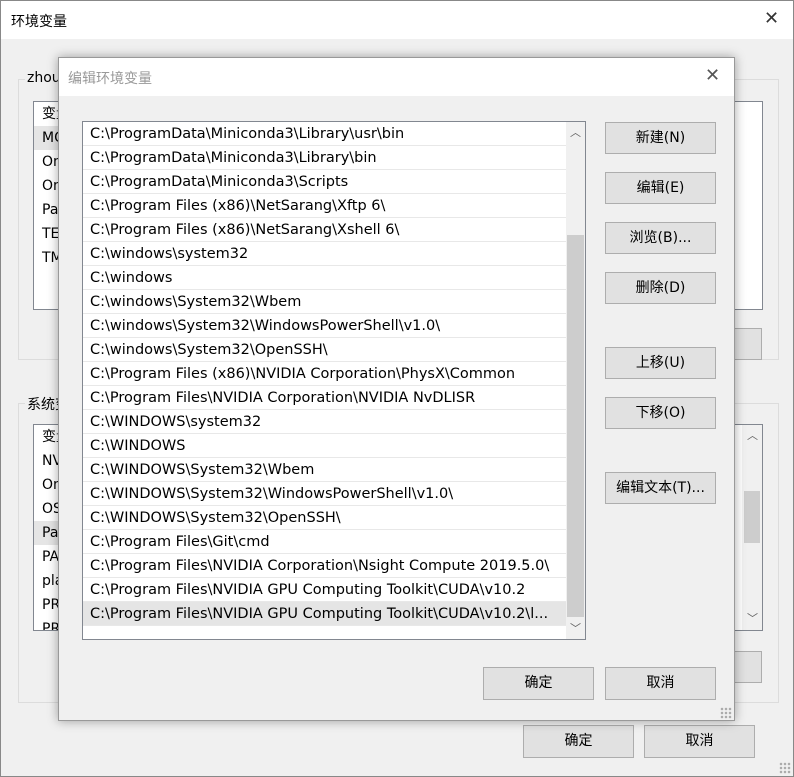 The height and width of the screenshot is (777, 794). What do you see at coordinates (324, 422) in the screenshot?
I see `path-list-item: C:\WINDOWS\system32` at bounding box center [324, 422].